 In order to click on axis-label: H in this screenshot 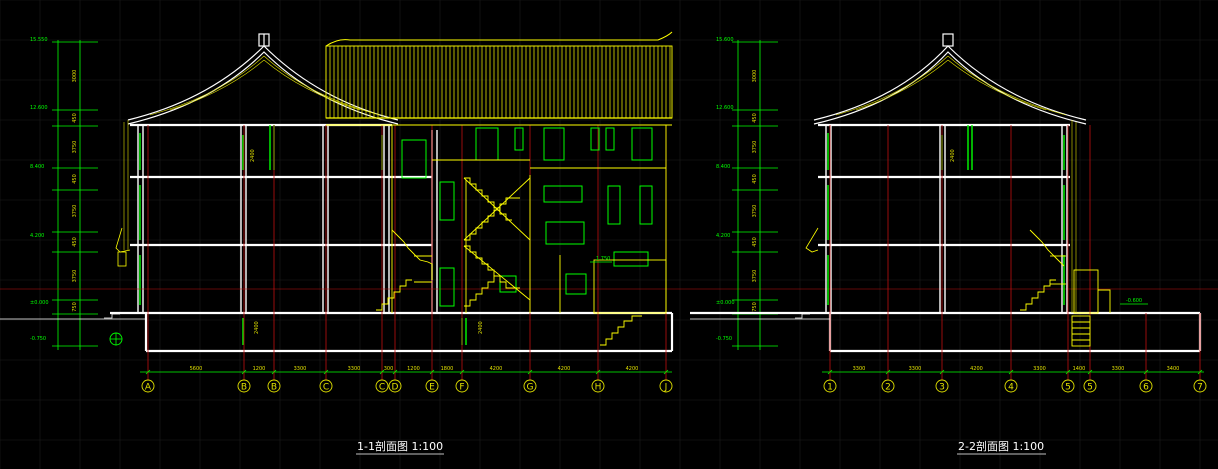, I will do `click(598, 388)`.